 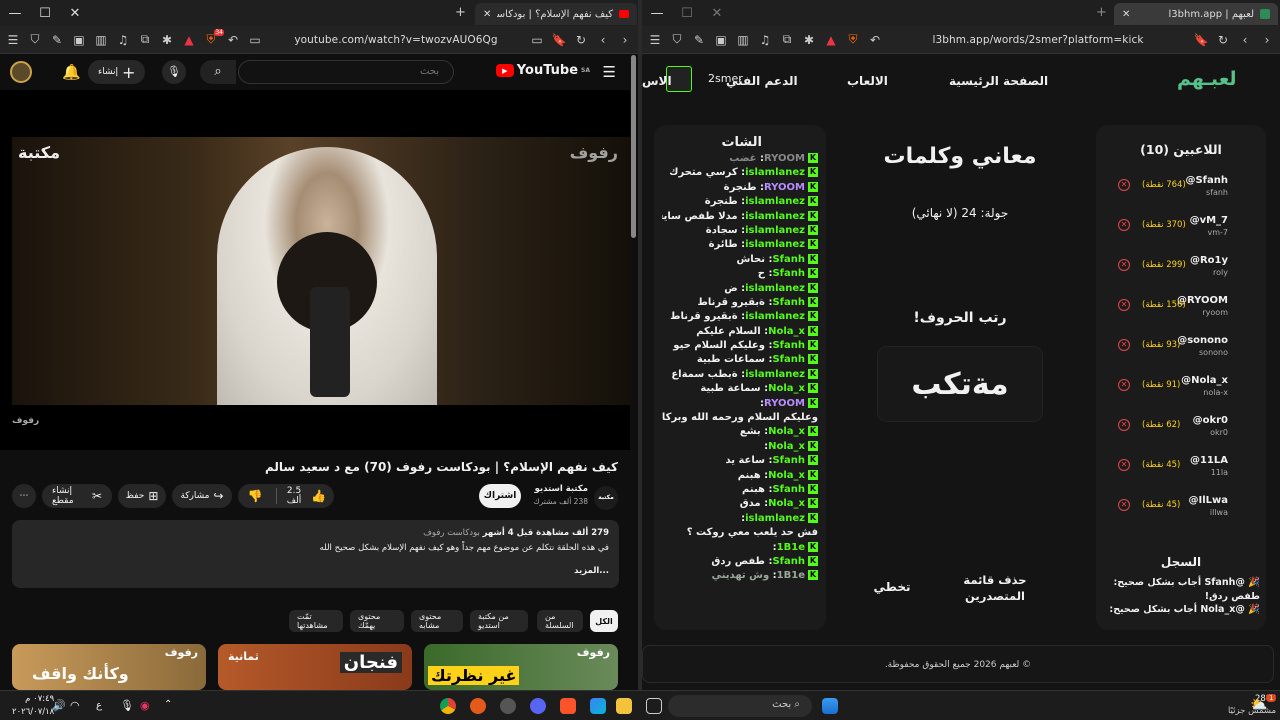 What do you see at coordinates (560, 621) in the screenshot?
I see `chip-filter: من السلسلة` at bounding box center [560, 621].